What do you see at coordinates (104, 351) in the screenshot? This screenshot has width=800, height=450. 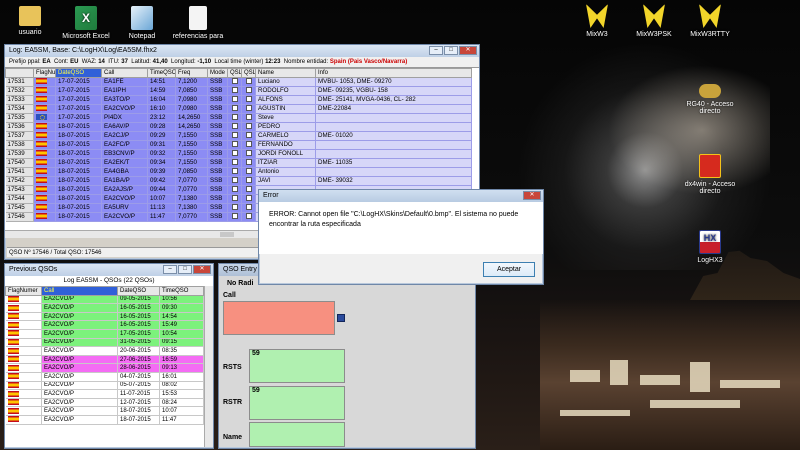 I see `previous-qso-row: EA2CVO/P 20-06-2015 08:35` at bounding box center [104, 351].